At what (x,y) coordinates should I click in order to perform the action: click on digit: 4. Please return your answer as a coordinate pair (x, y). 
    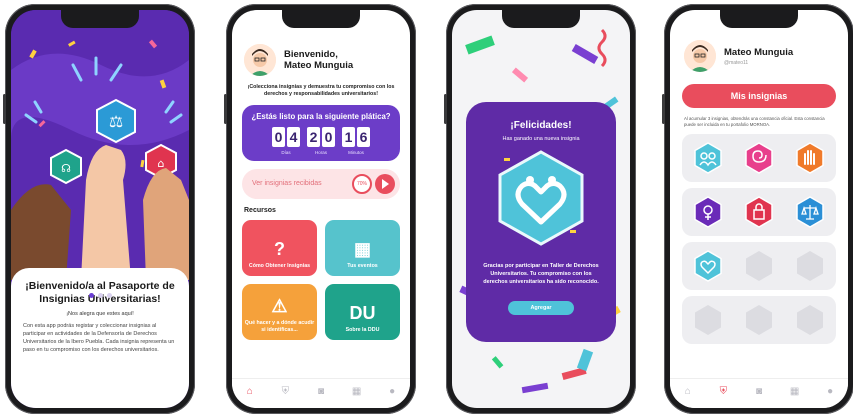
    Looking at the image, I should click on (293, 136).